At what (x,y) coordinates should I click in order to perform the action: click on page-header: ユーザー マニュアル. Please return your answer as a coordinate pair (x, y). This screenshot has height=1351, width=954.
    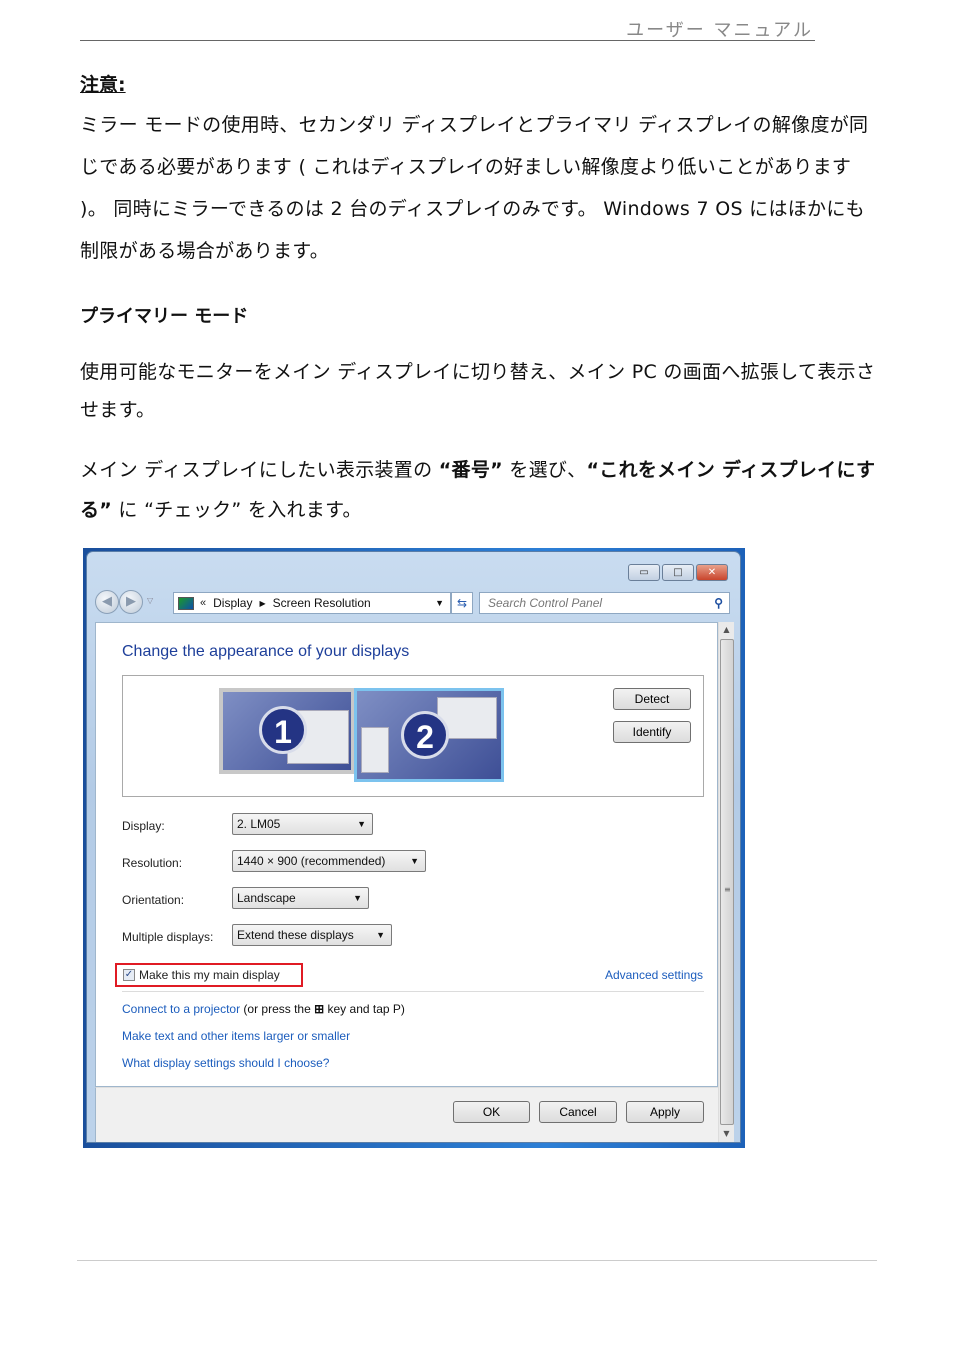
    Looking at the image, I should click on (447, 27).